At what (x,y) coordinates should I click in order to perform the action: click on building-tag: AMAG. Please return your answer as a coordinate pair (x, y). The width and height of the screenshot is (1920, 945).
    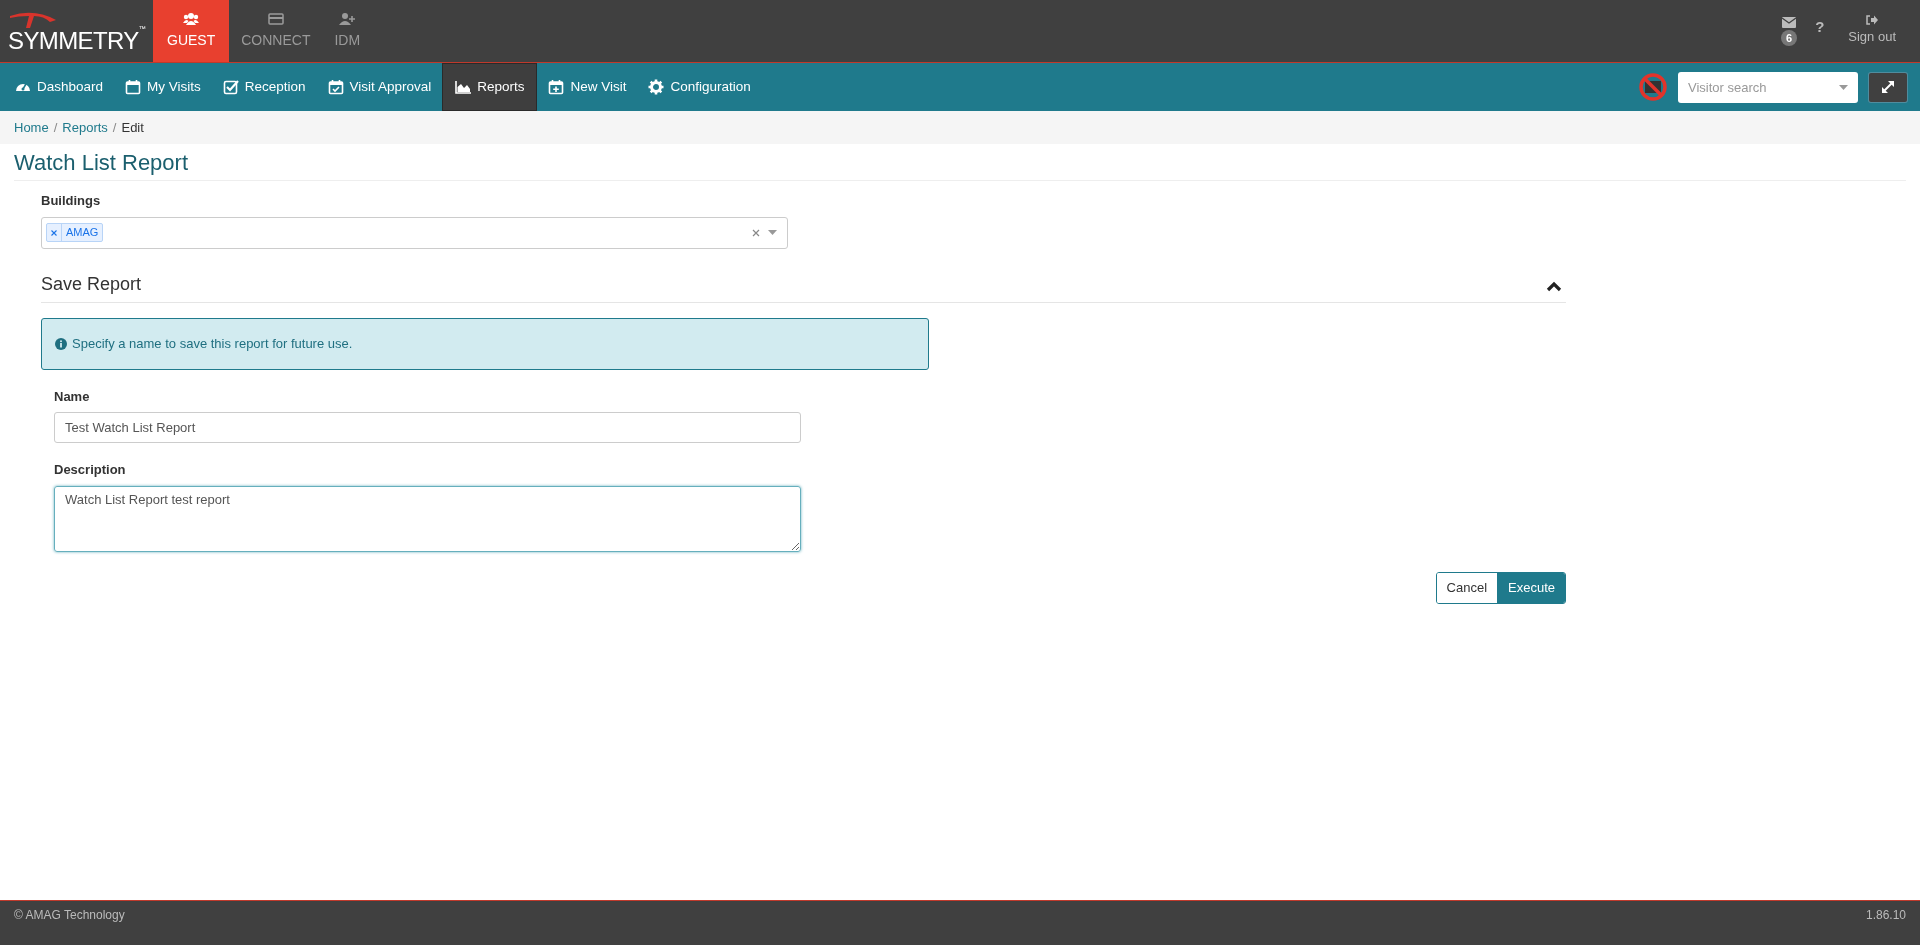
    Looking at the image, I should click on (75, 232).